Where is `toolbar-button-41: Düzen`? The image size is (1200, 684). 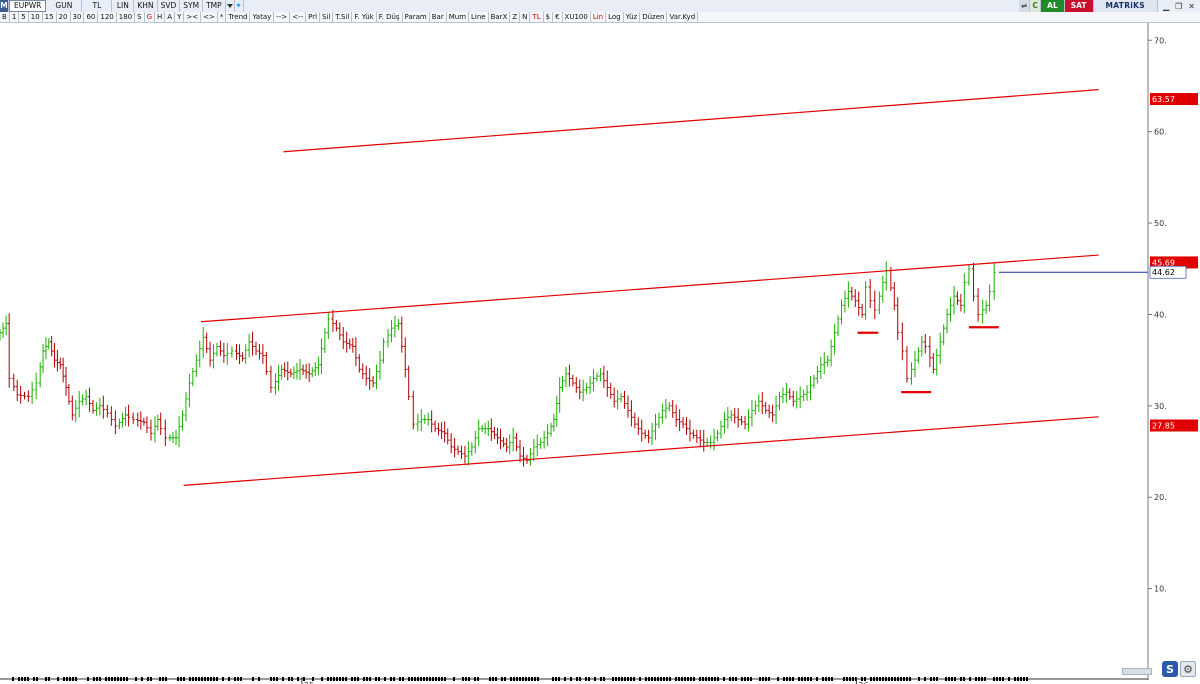
toolbar-button-41: Düzen is located at coordinates (654, 17).